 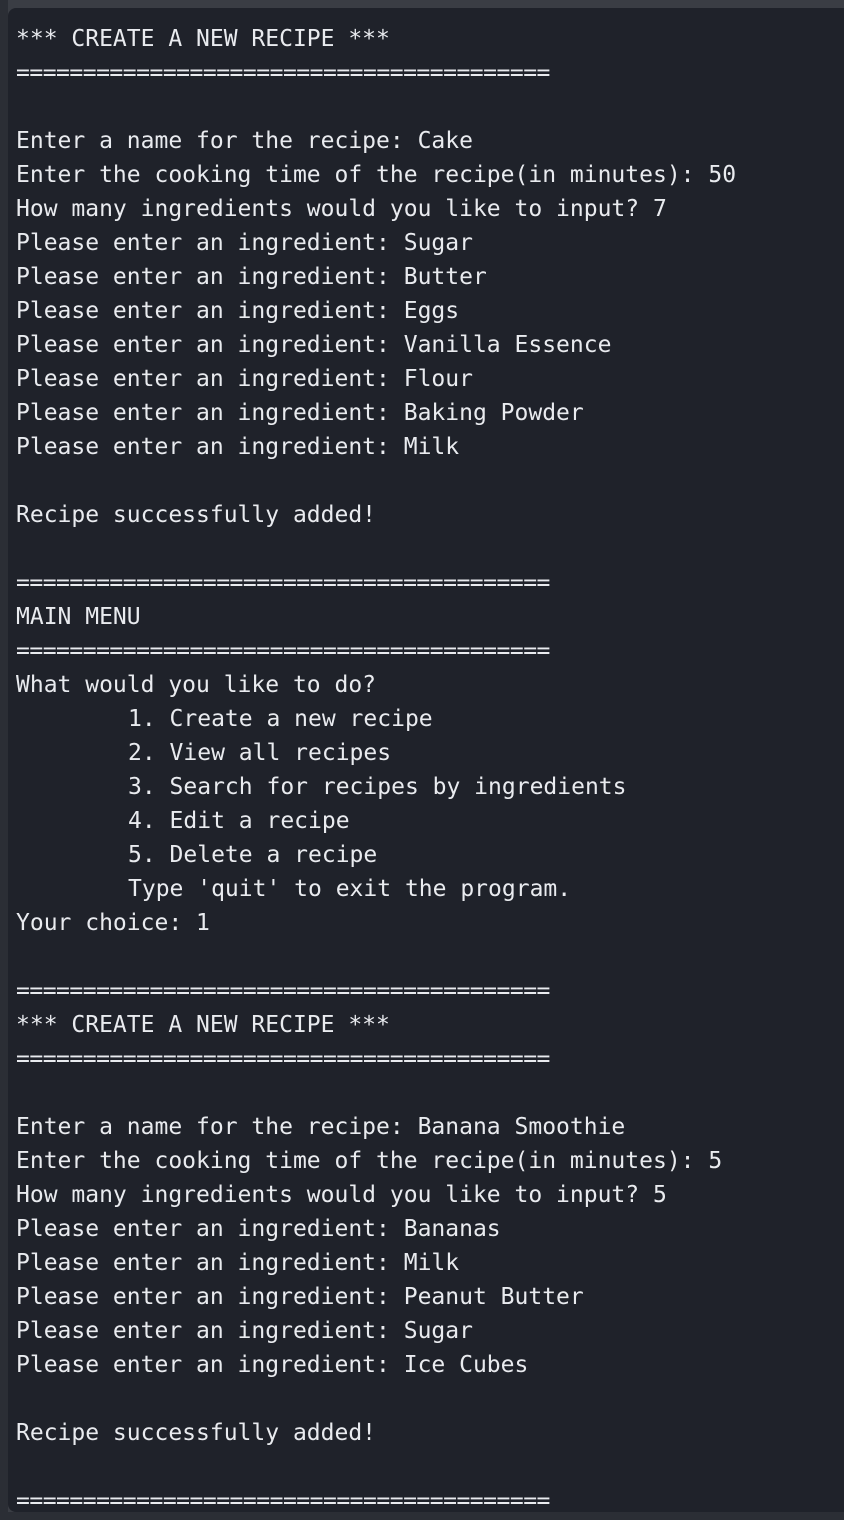 What do you see at coordinates (238, 311) in the screenshot?
I see `terminal-line: Please enter an ingredient: Eggs` at bounding box center [238, 311].